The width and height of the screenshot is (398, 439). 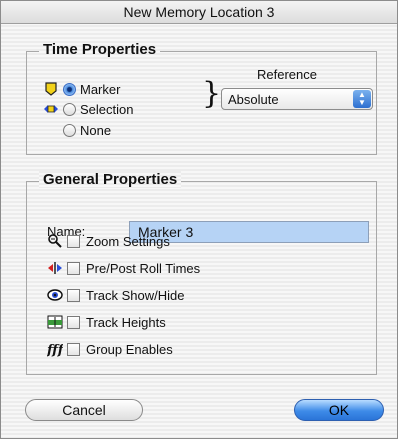 I want to click on none-radio-row: None, so click(x=87, y=130).